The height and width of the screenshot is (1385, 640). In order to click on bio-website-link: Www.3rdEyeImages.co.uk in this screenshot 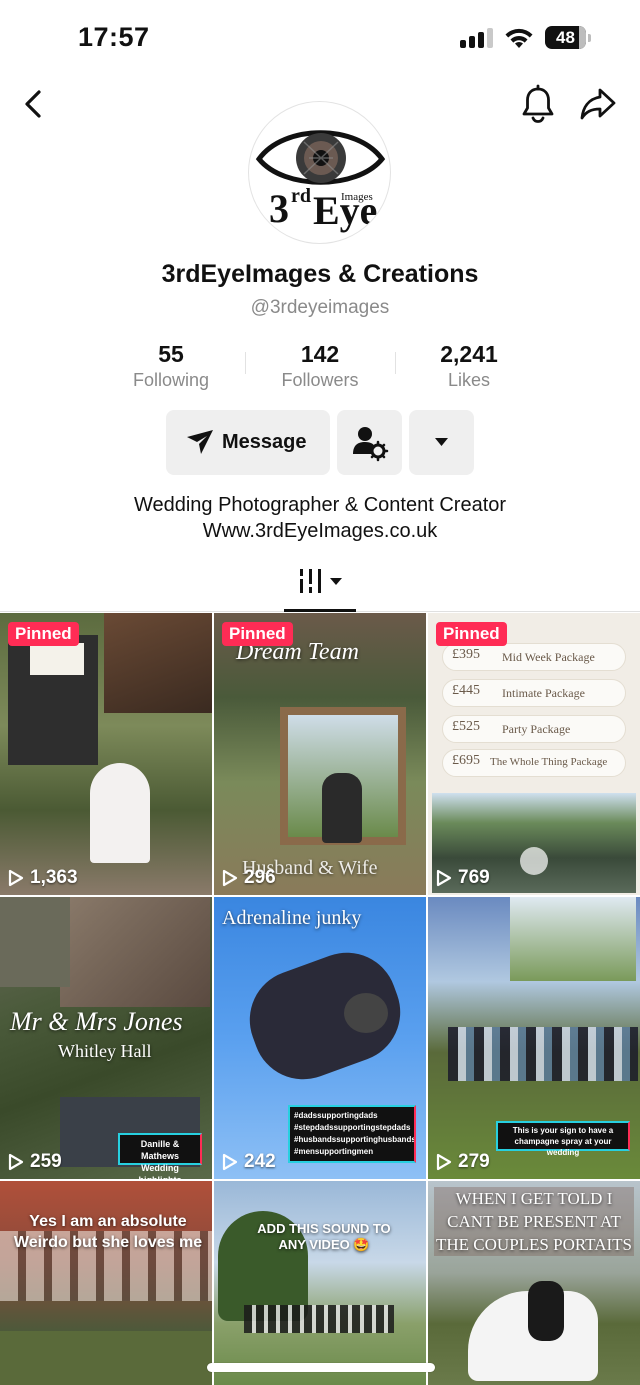, I will do `click(320, 531)`.